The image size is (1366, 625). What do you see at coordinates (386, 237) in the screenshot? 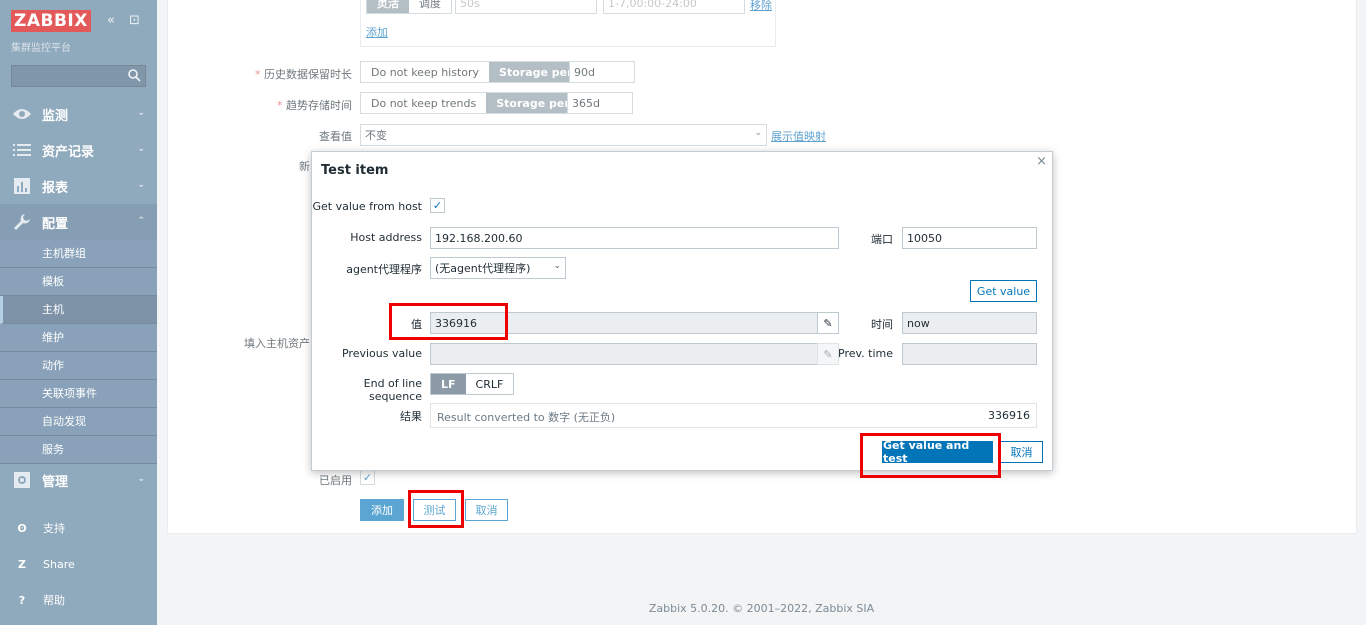
I see `host-address-label: Host address` at bounding box center [386, 237].